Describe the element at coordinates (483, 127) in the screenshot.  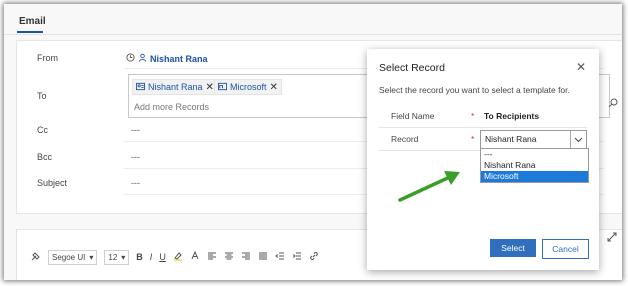
I see `divider` at that location.